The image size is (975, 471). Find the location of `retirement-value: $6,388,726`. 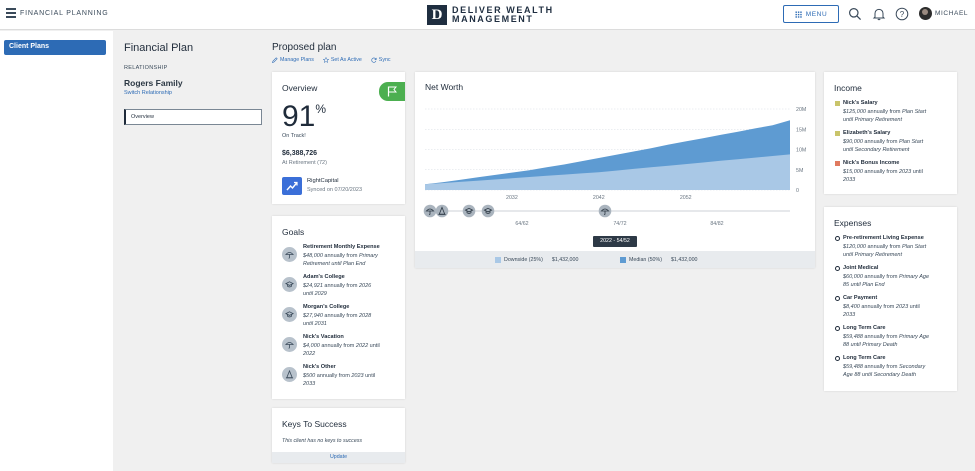

retirement-value: $6,388,726 is located at coordinates (300, 153).